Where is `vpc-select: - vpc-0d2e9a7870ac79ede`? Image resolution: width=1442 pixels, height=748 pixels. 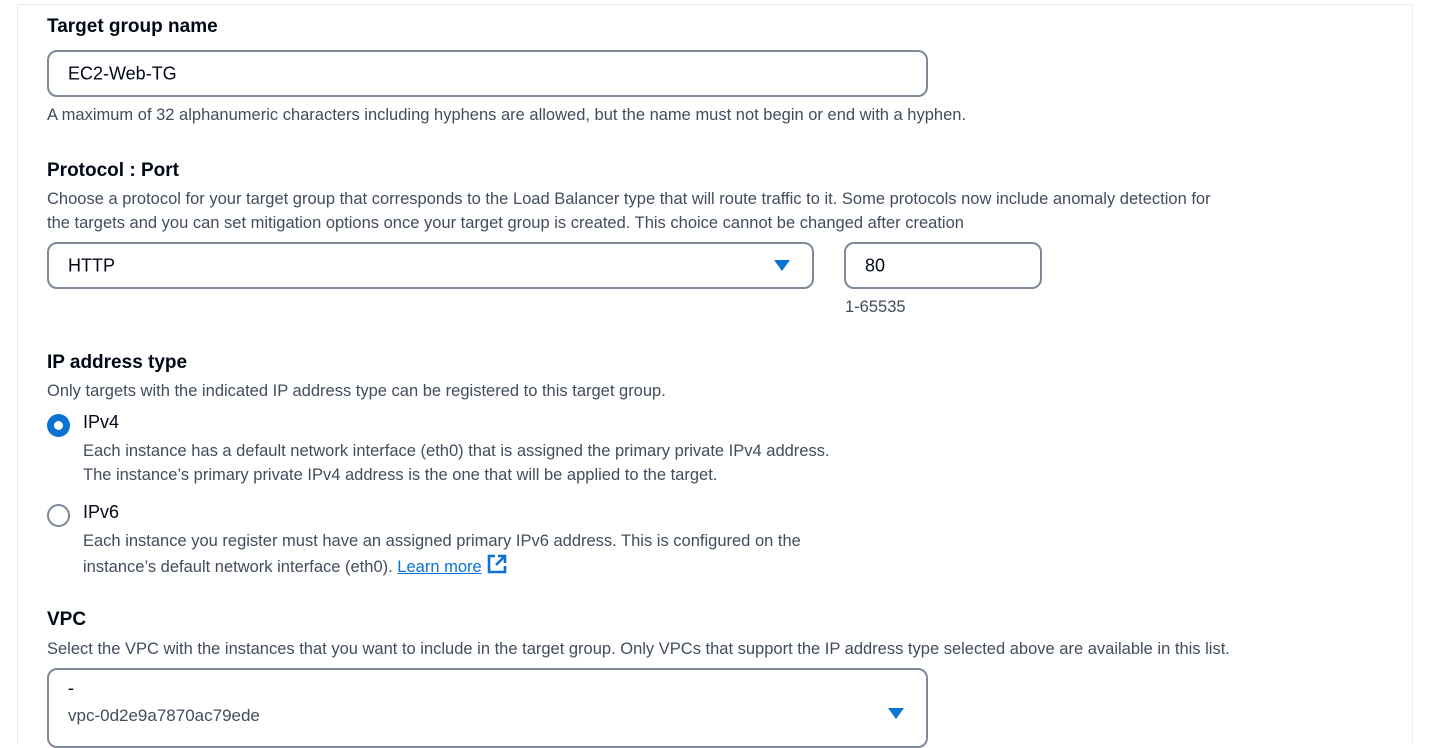 vpc-select: - vpc-0d2e9a7870ac79ede is located at coordinates (487, 708).